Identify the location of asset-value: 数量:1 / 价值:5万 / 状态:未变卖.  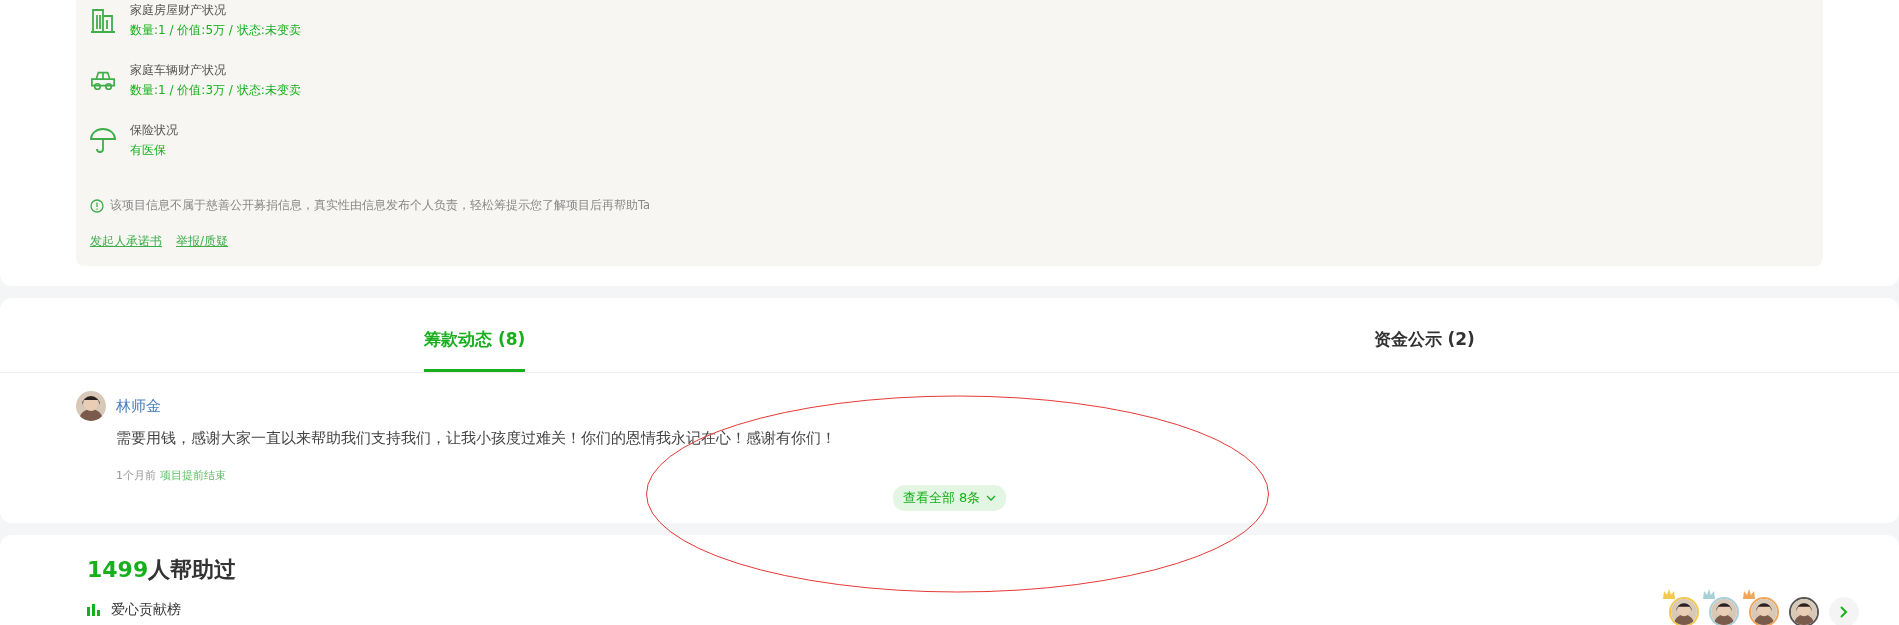
(215, 30).